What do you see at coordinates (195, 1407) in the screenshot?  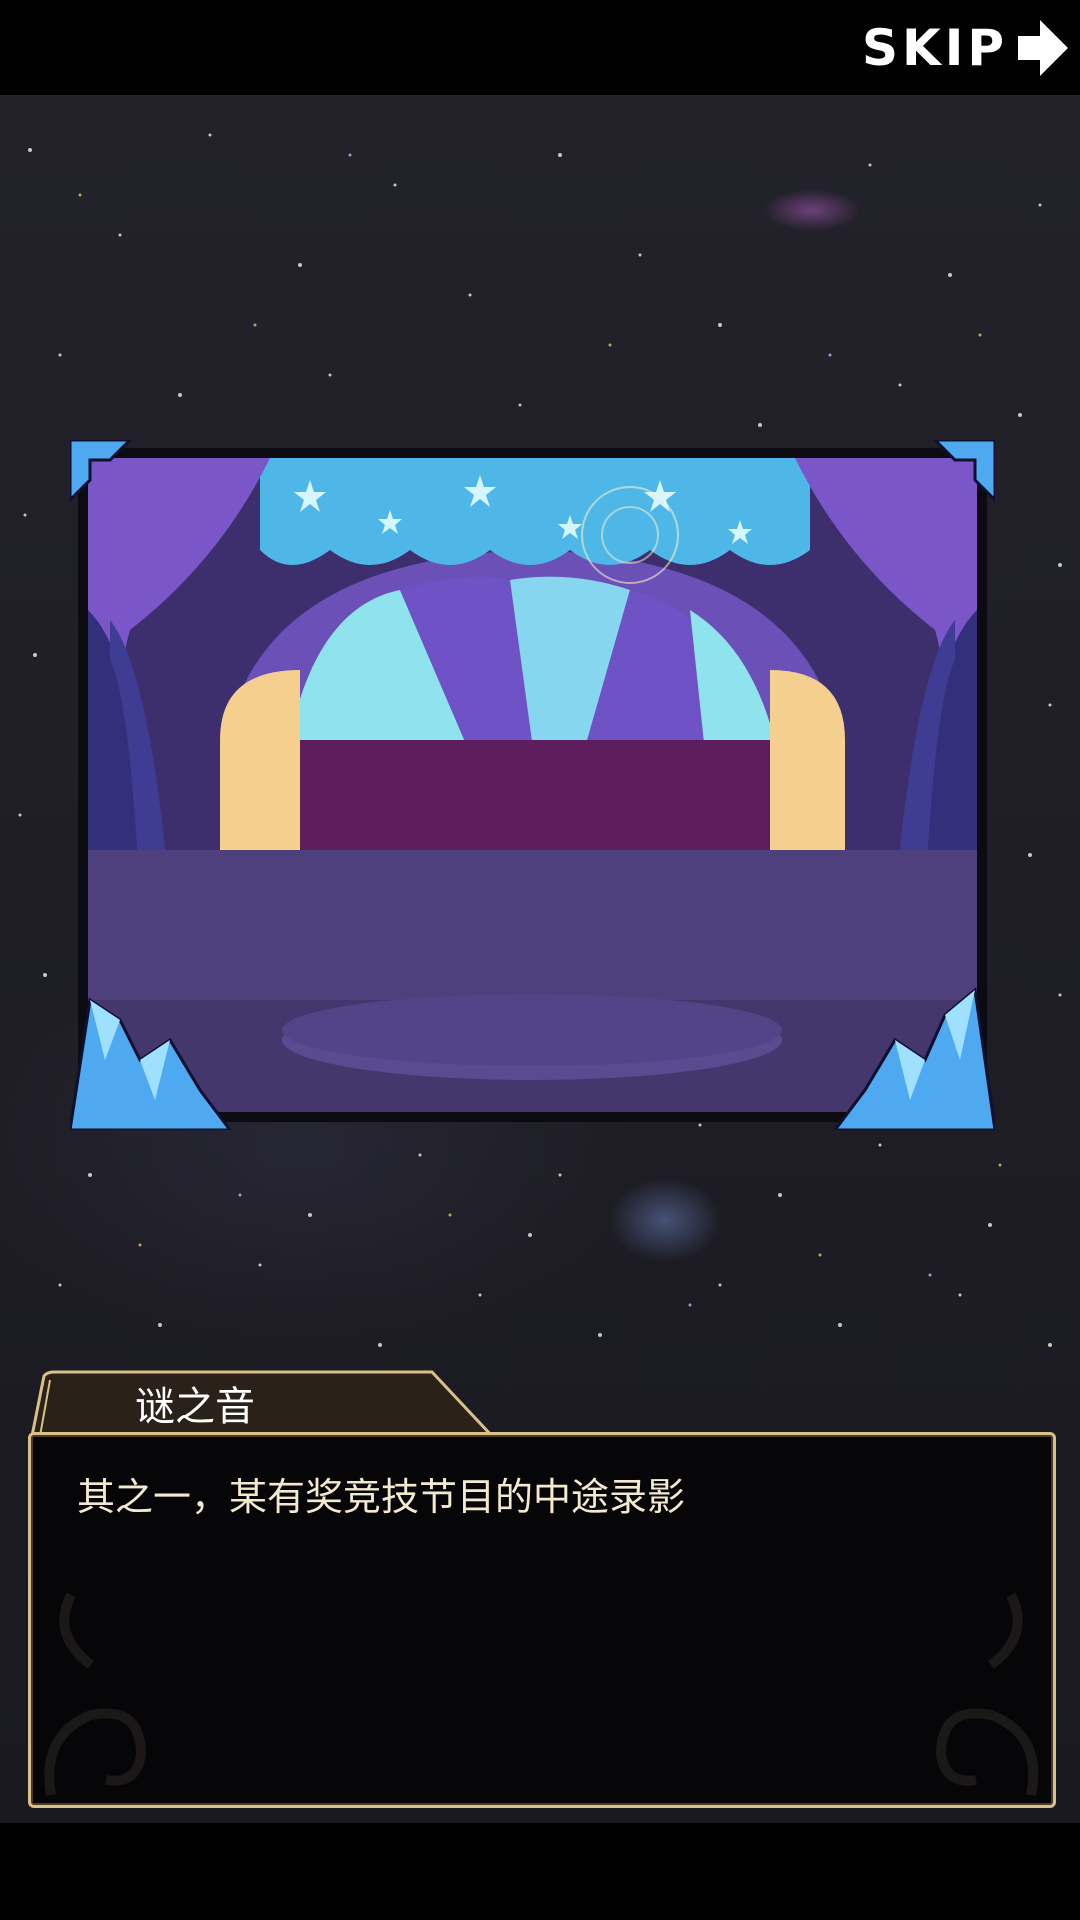 I see `speaker-name: 谜之音` at bounding box center [195, 1407].